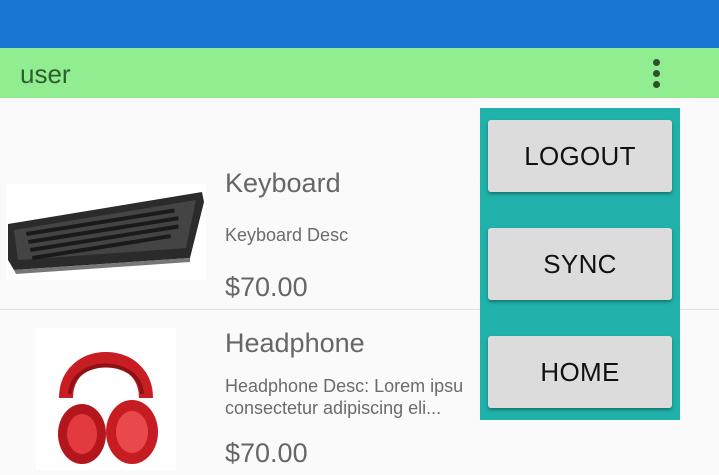  Describe the element at coordinates (287, 235) in the screenshot. I see `product-description: Keyboard Desc` at that location.